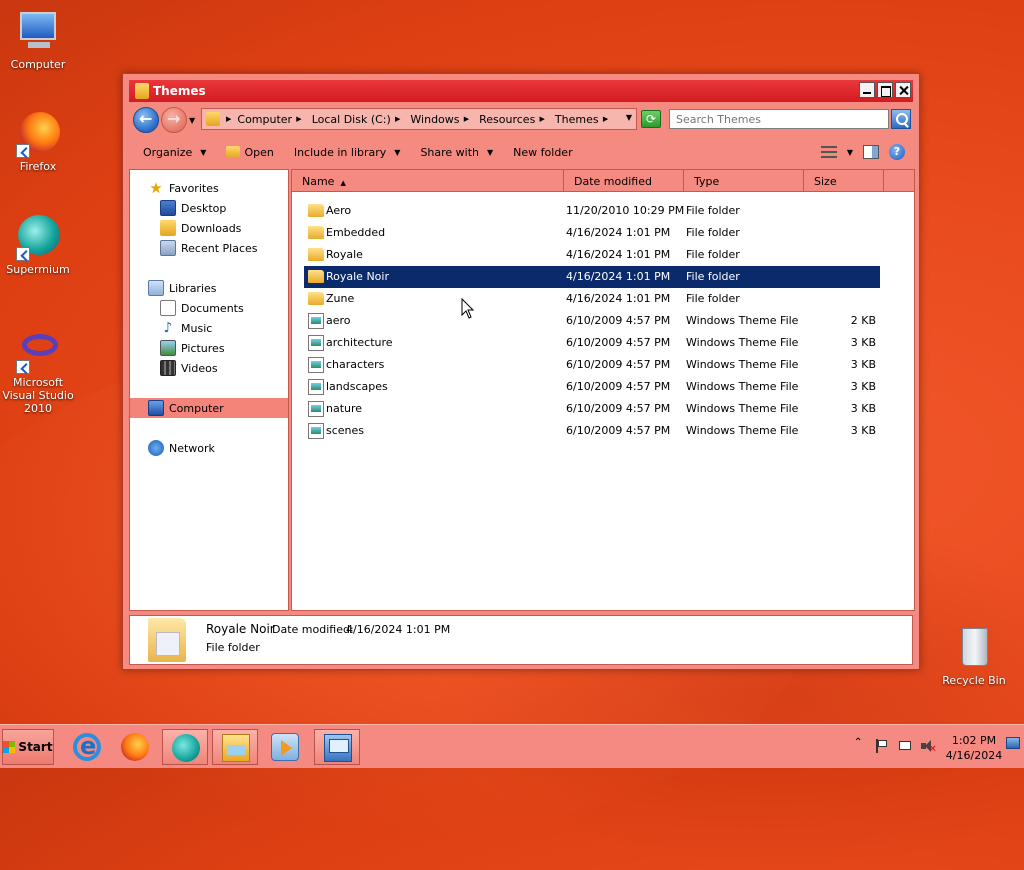 This screenshot has width=1024, height=870. What do you see at coordinates (974, 680) in the screenshot?
I see `desktop-icon-label: Recycle Bin` at bounding box center [974, 680].